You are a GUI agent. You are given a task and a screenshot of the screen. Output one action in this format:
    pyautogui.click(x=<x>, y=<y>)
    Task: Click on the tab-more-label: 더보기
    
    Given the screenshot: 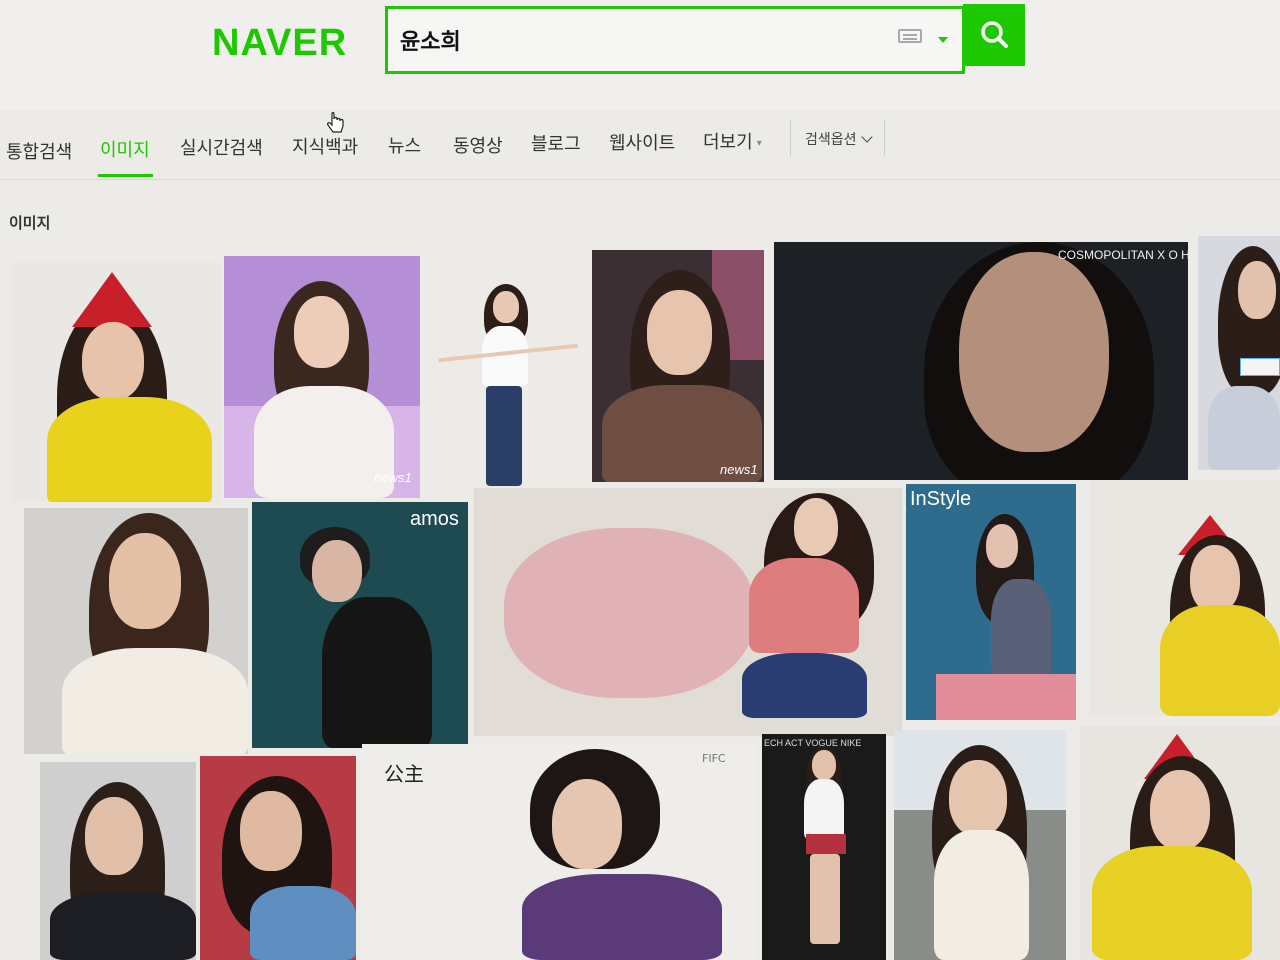 What is the action you would take?
    pyautogui.click(x=728, y=142)
    